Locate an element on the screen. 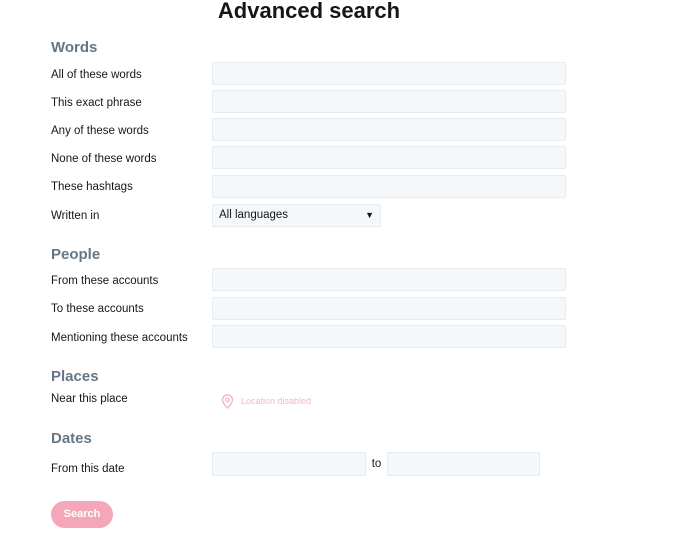 The height and width of the screenshot is (533, 700). end-date-input is located at coordinates (463, 464).